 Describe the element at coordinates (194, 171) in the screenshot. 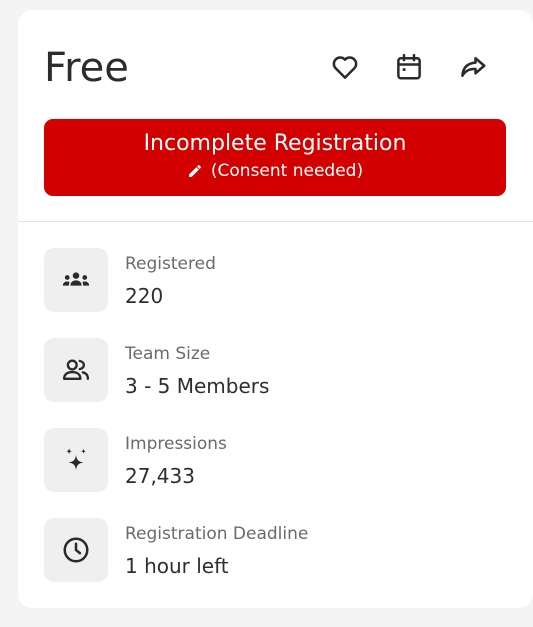

I see `pencil-icon` at that location.